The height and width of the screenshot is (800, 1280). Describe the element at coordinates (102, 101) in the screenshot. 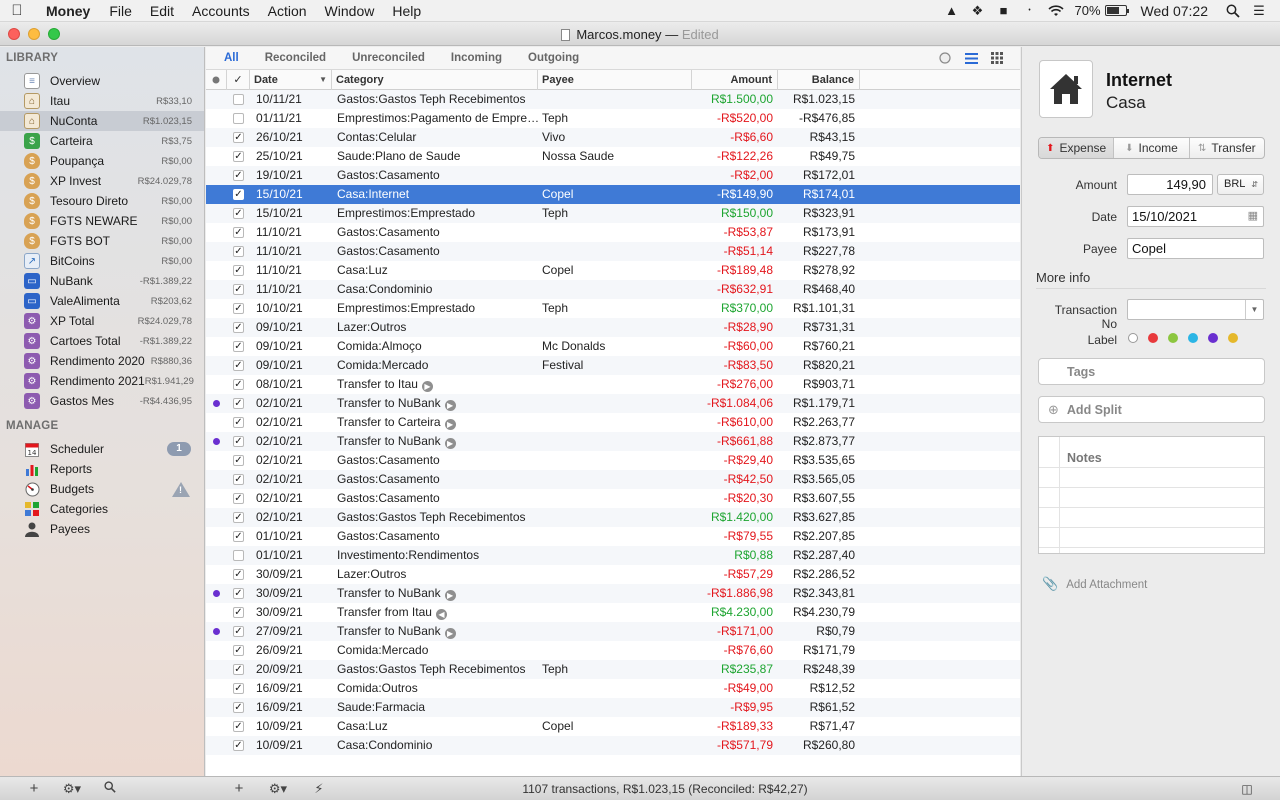

I see `sidebar-account-itau: ⌂ Itau R$33,10` at that location.